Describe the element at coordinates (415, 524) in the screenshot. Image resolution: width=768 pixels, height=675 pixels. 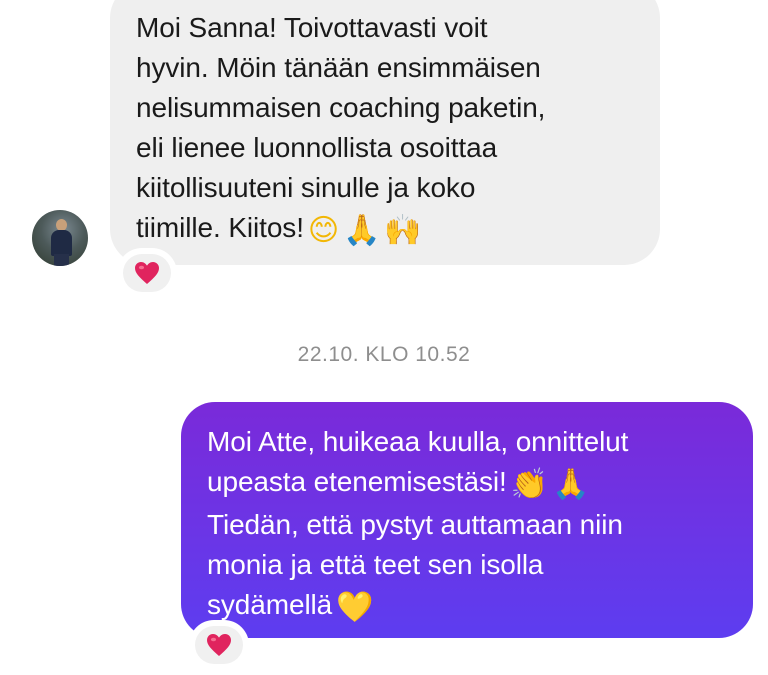
I see `message-line: Tiedän, että pystyt auttamaan niin` at that location.